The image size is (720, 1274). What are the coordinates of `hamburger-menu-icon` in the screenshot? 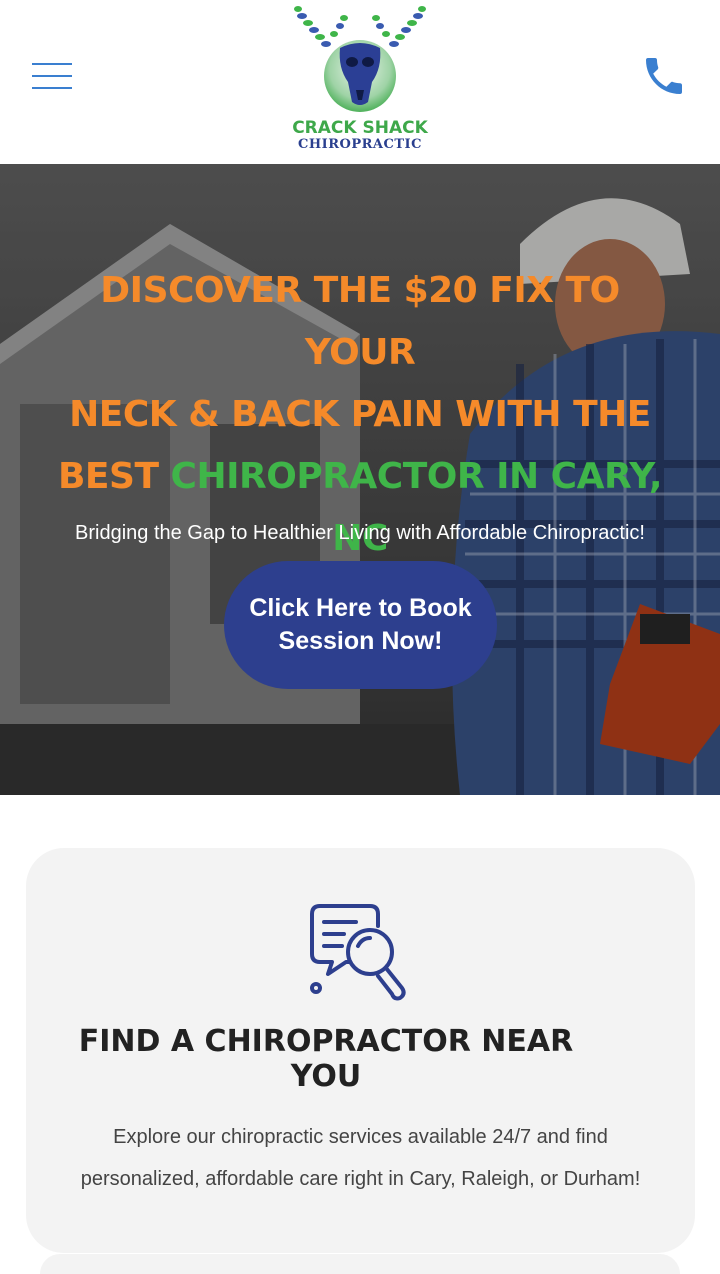 It's located at (52, 76).